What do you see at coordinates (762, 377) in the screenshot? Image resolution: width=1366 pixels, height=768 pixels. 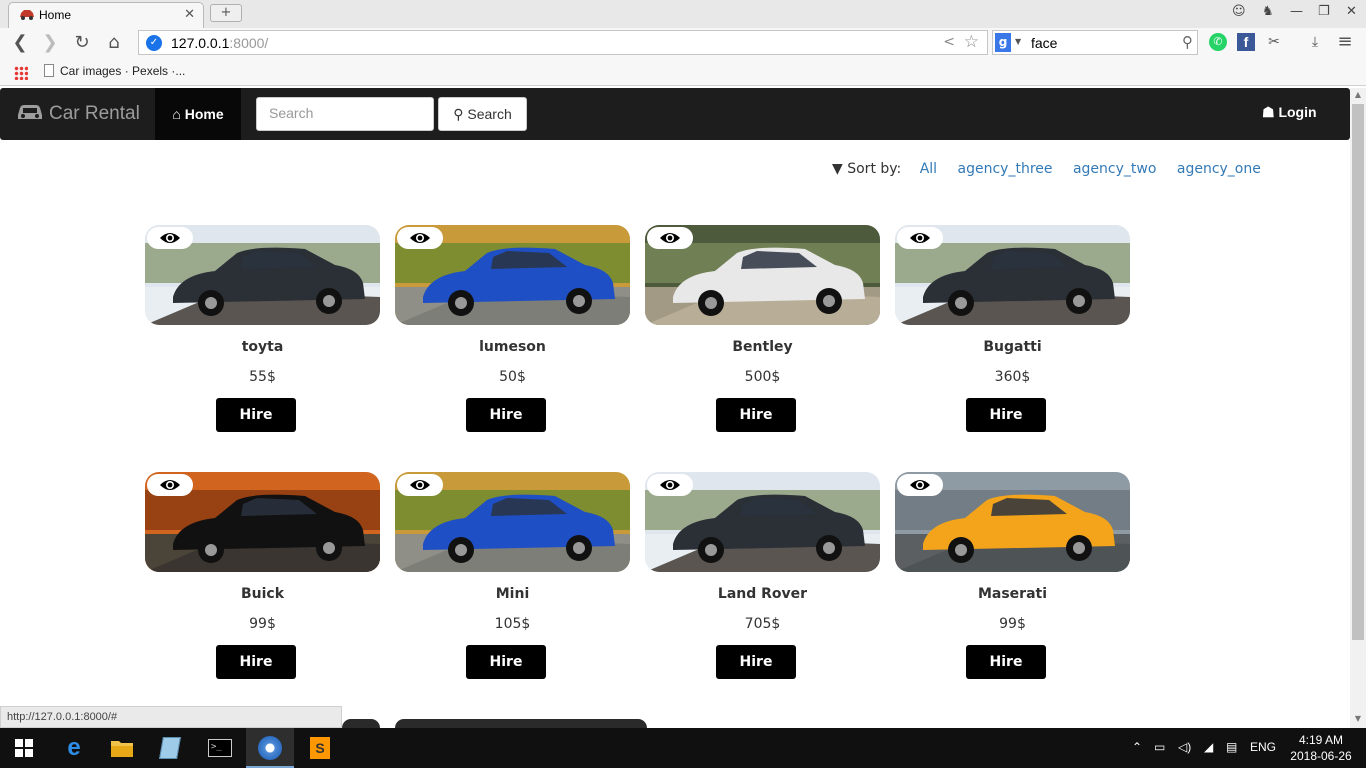 I see `car-price: 500$` at bounding box center [762, 377].